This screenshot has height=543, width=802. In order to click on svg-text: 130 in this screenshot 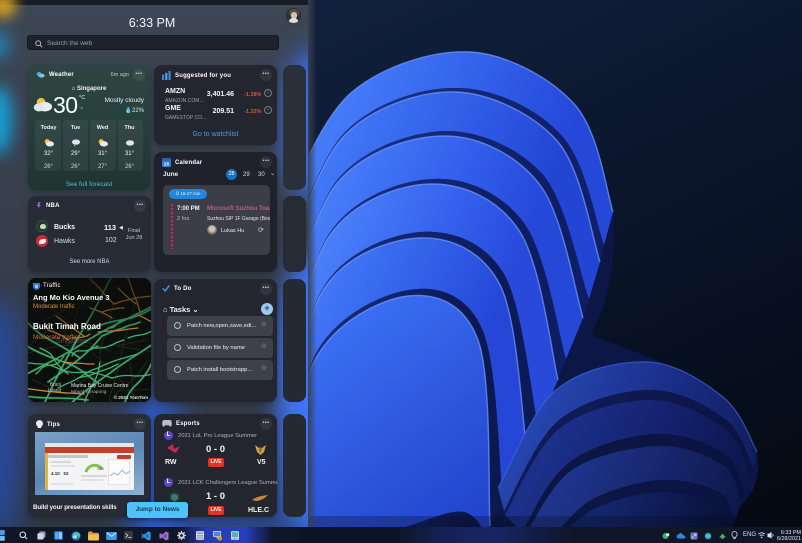, I will do `click(100, 468)`.